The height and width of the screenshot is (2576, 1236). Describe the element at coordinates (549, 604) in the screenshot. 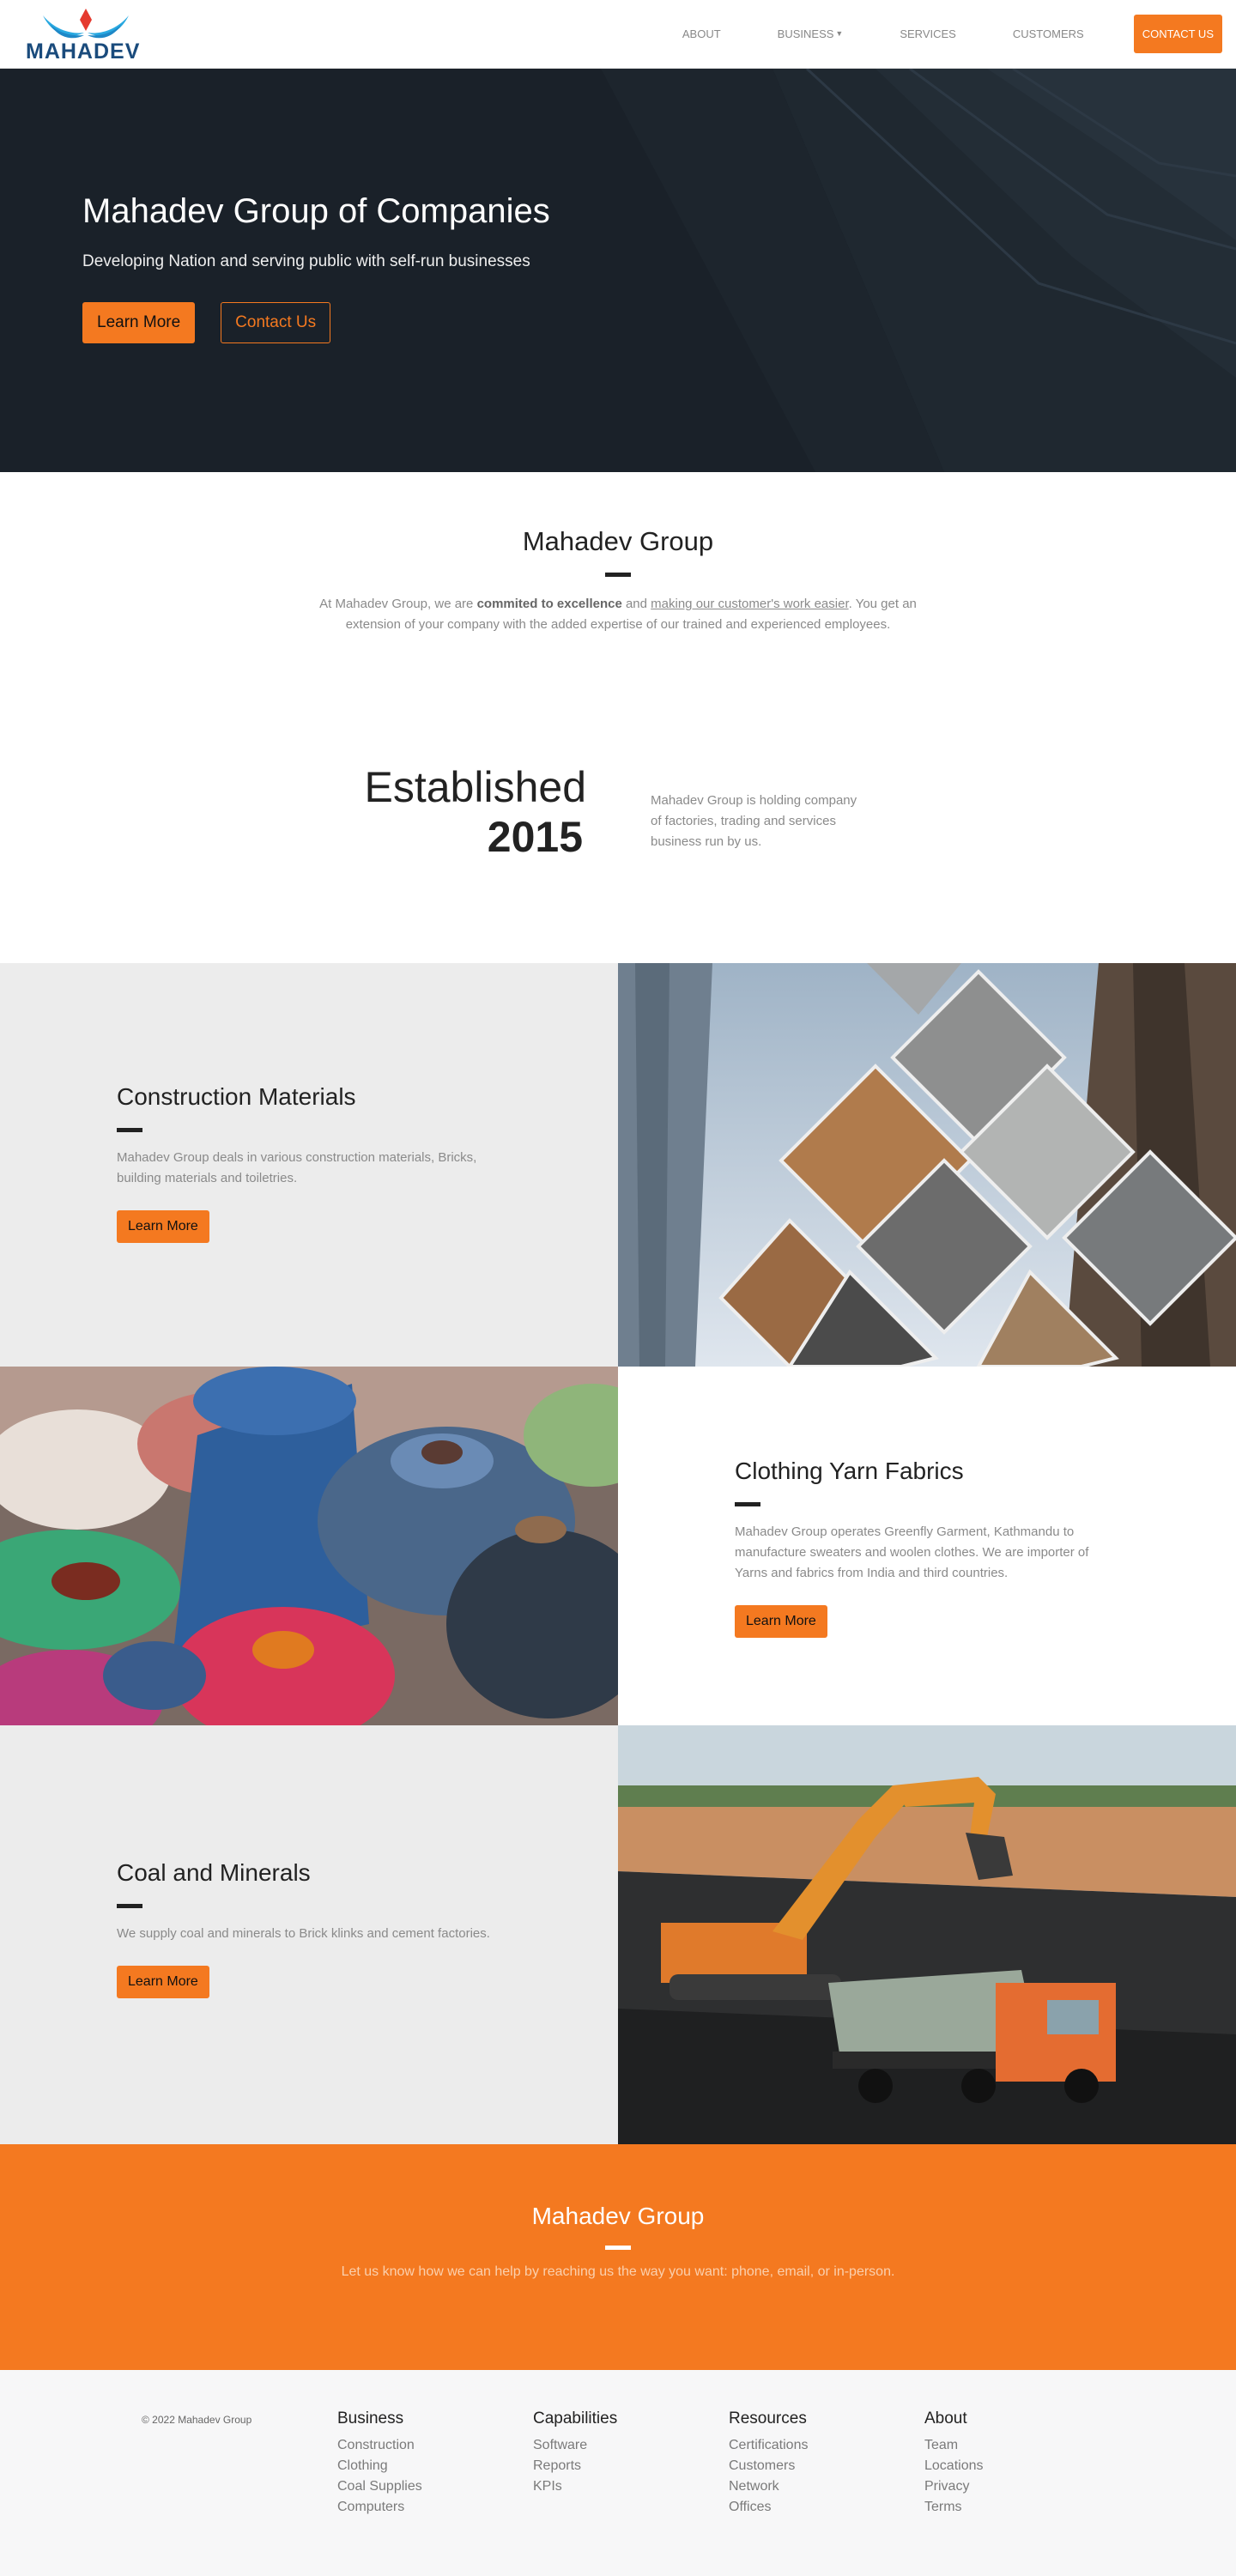

I see `intro-text-bold: commited to excellence` at that location.